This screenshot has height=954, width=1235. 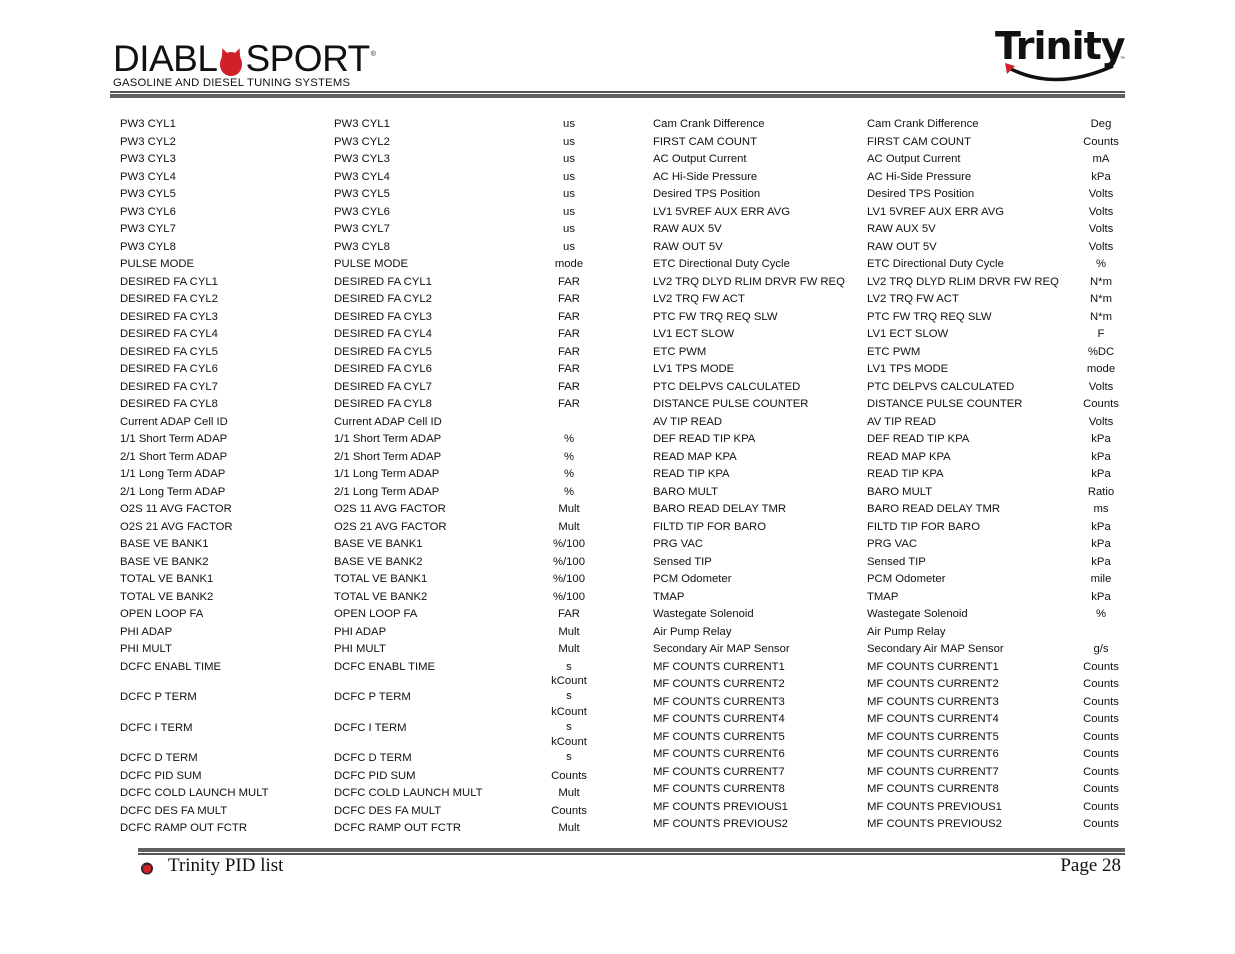 What do you see at coordinates (370, 727) in the screenshot?
I see `pid-display-name: DCFC I TERM` at bounding box center [370, 727].